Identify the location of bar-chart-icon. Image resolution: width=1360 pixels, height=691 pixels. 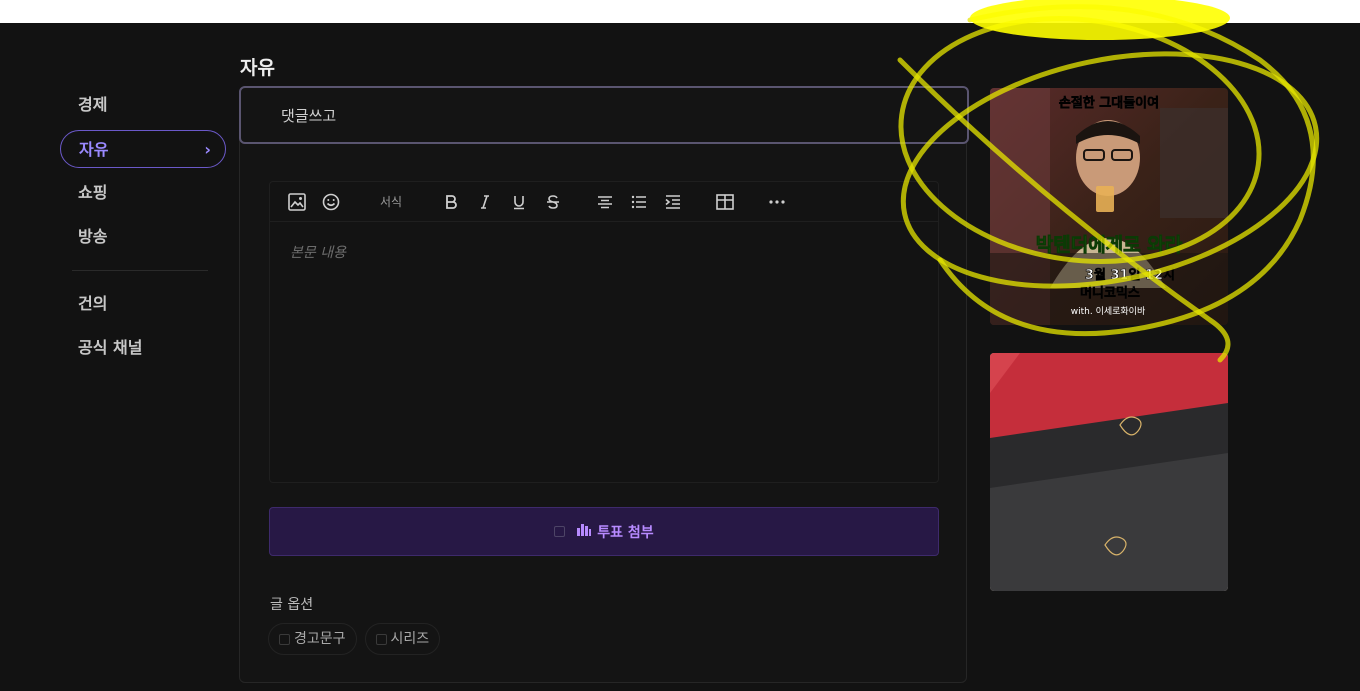
(584, 531).